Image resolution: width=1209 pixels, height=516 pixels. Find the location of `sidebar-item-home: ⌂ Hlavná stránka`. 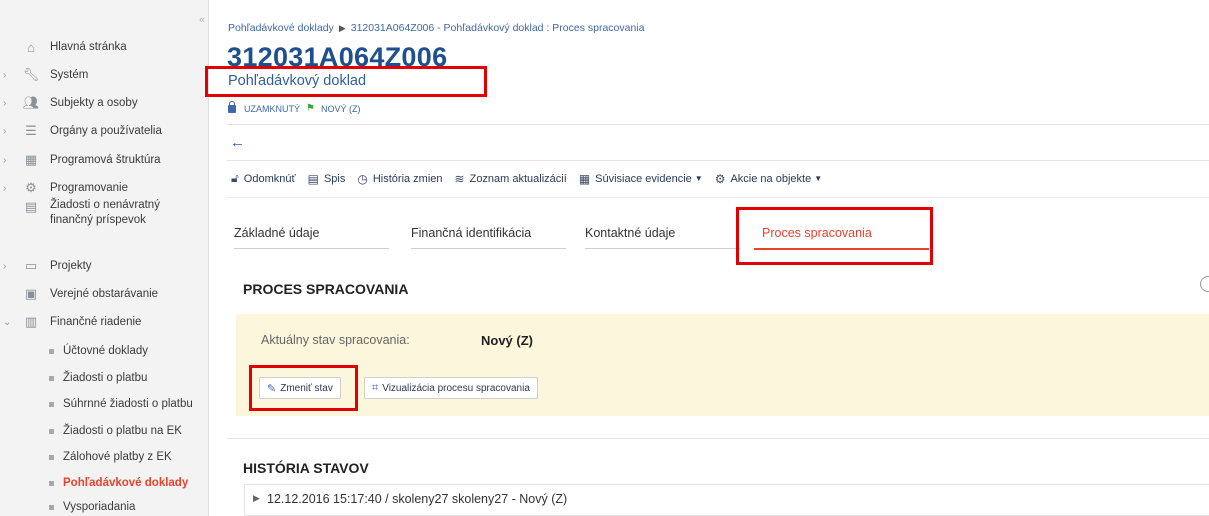

sidebar-item-home: ⌂ Hlavná stránka is located at coordinates (104, 47).